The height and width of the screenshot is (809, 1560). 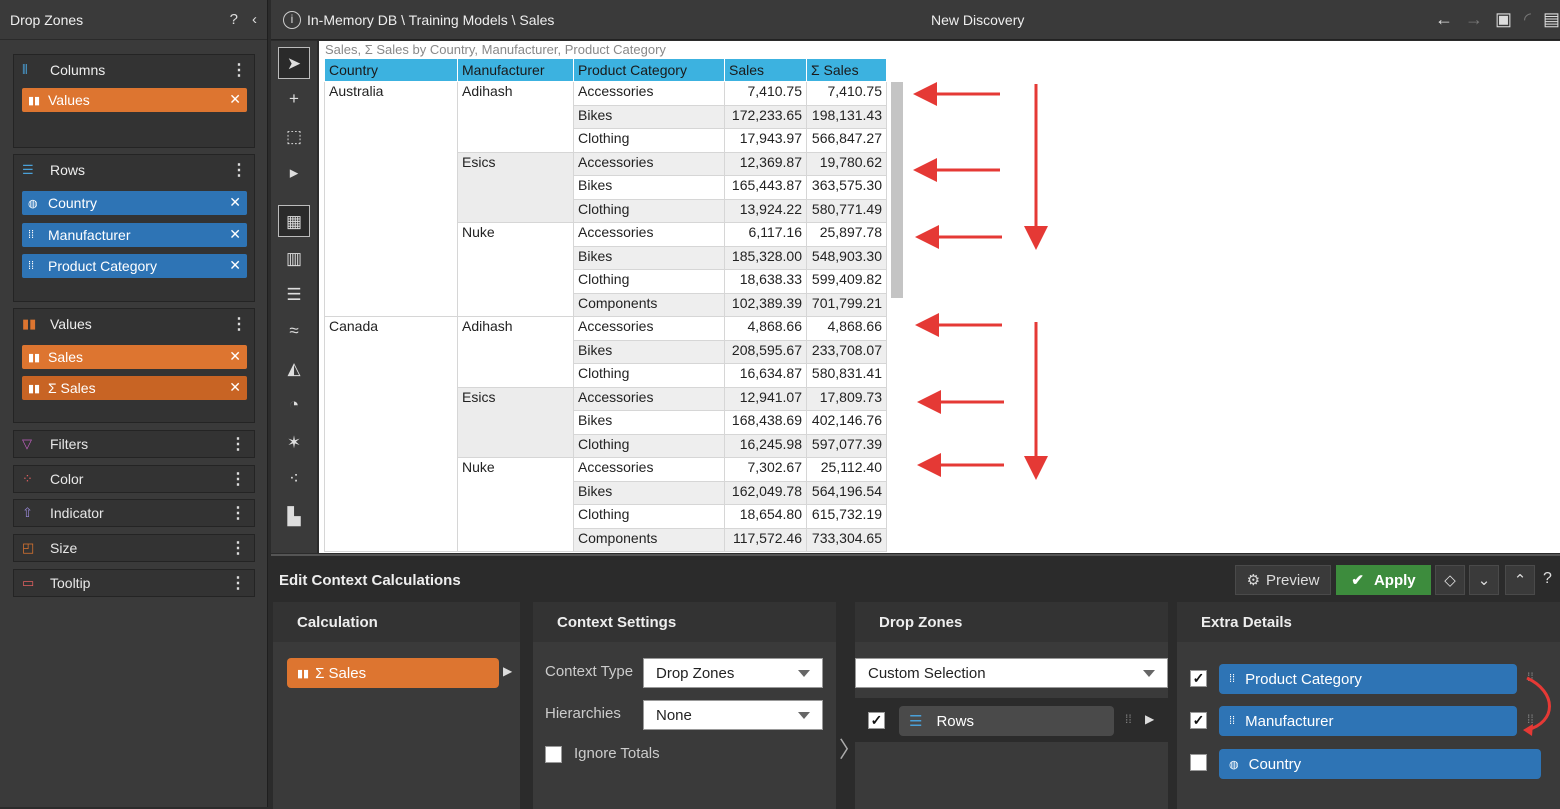 What do you see at coordinates (617, 753) in the screenshot?
I see `ignore-totals-label: Ignore Totals` at bounding box center [617, 753].